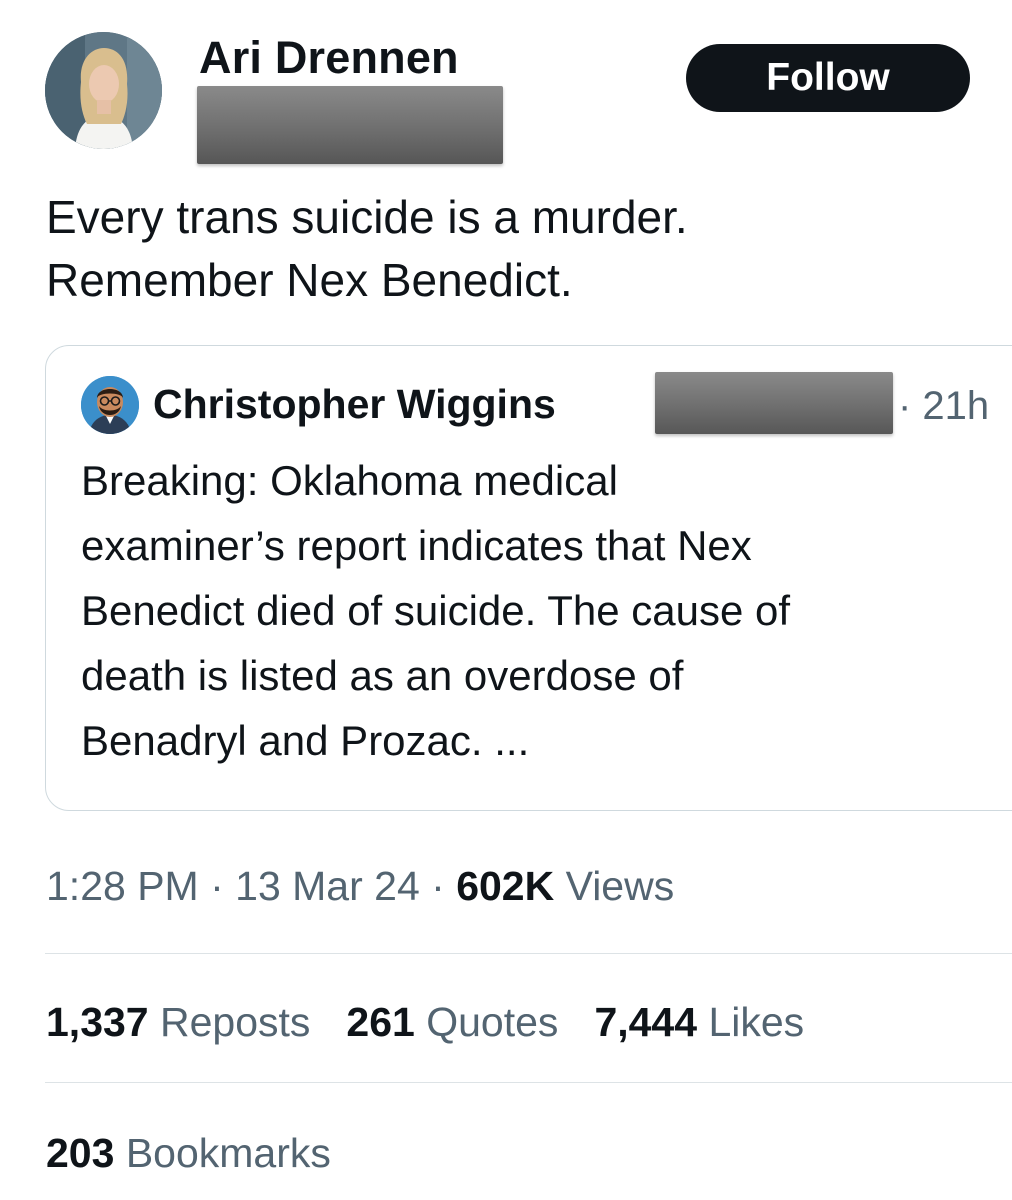 This screenshot has width=1012, height=1200. Describe the element at coordinates (774, 403) in the screenshot. I see `redacted-quoted-handle` at that location.